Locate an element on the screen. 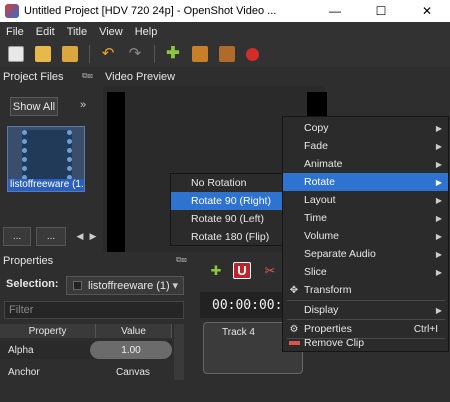 The width and height of the screenshot is (450, 402). slice-label: Slice is located at coordinates (315, 272).